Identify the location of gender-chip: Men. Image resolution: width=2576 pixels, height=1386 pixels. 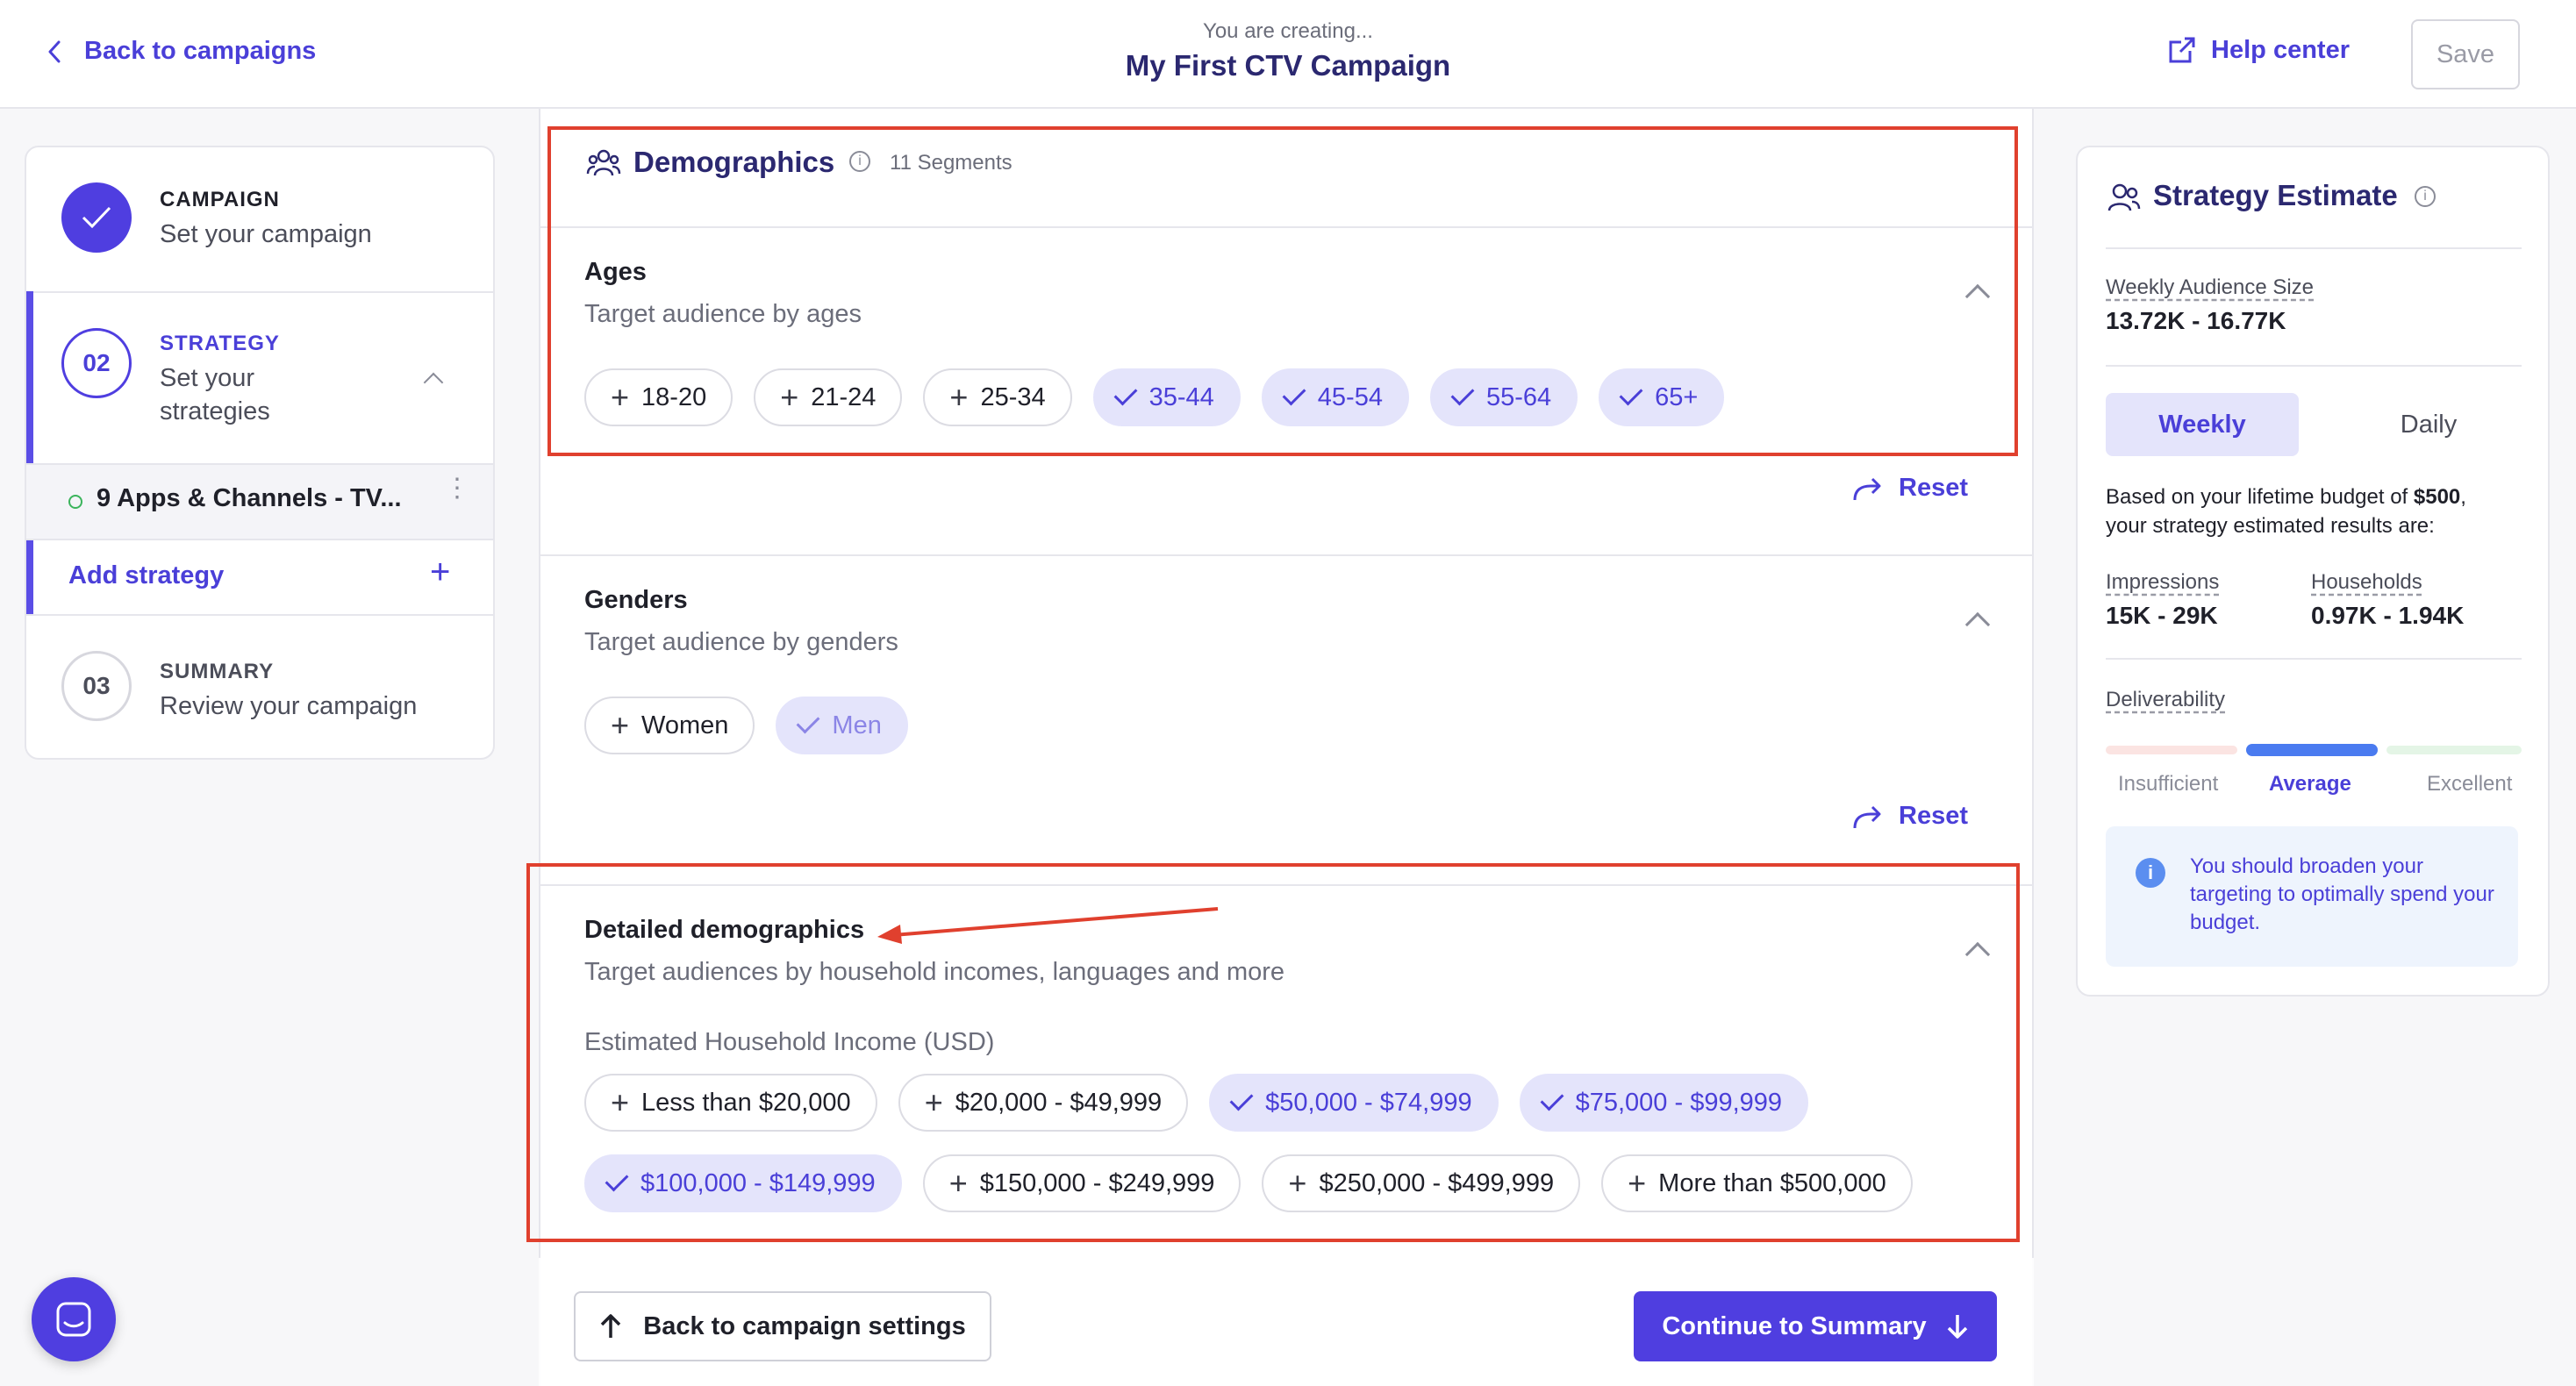
(842, 726).